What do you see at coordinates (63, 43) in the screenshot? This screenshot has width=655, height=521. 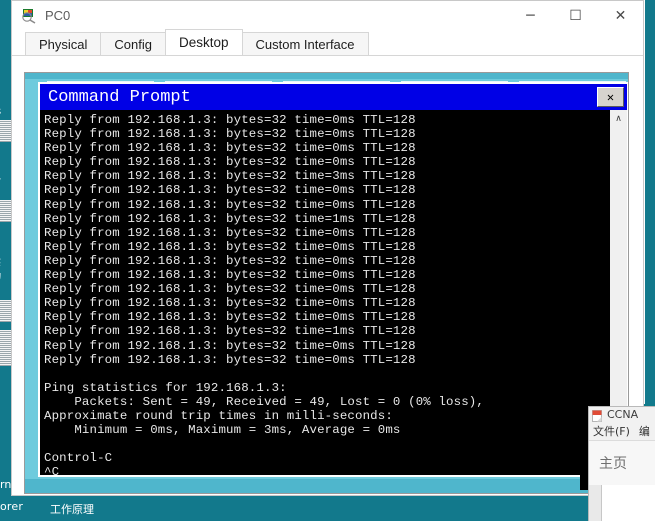 I see `tab-physical: Physical` at bounding box center [63, 43].